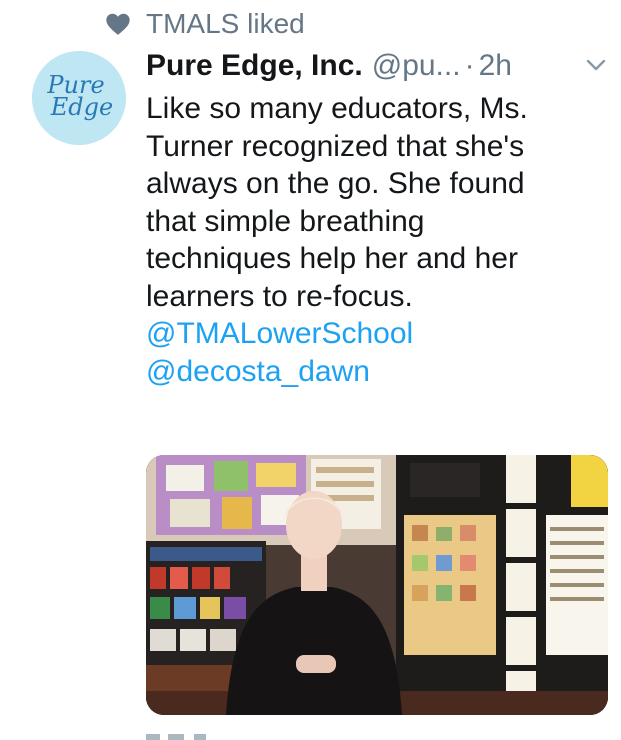 This screenshot has width=621, height=740. I want to click on avatar-logo-line2: Edge, so click(81, 107).